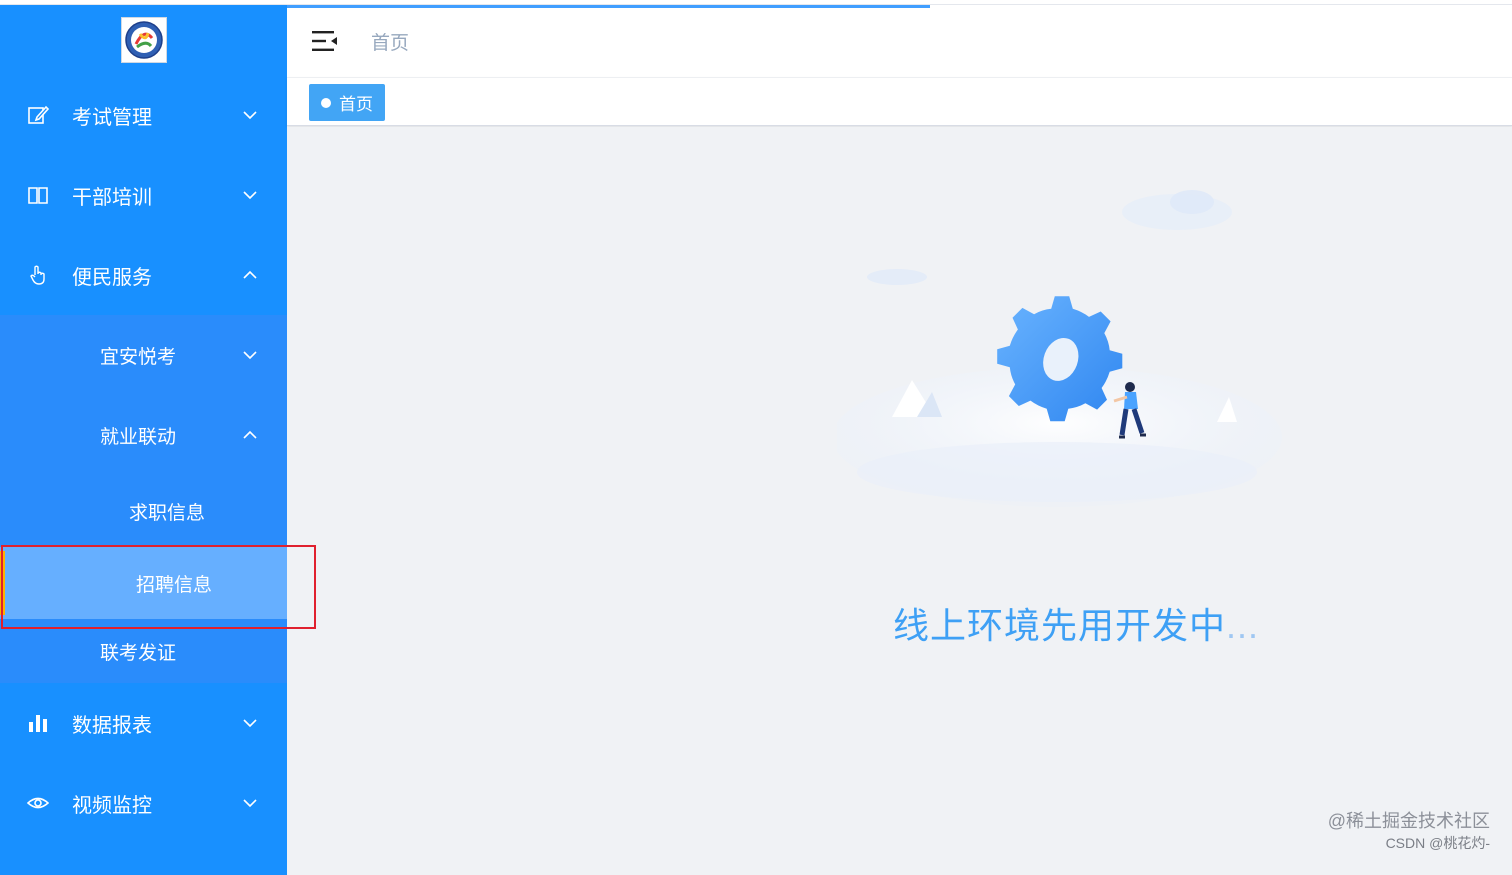 This screenshot has height=875, width=1512. I want to click on tags-view: 首页, so click(899, 102).